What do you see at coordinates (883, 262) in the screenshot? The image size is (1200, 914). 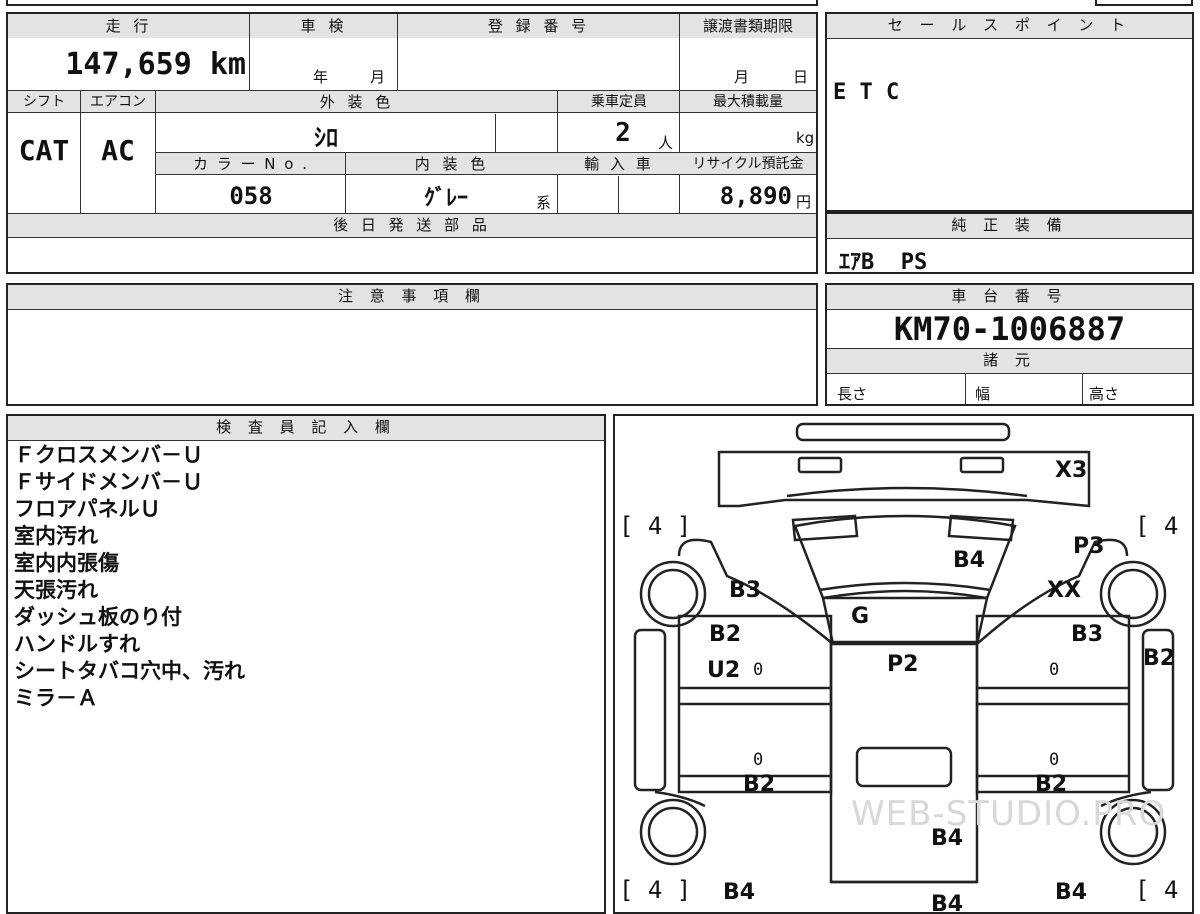 I see `genuine-equipment-value: ｴｱB PS` at bounding box center [883, 262].